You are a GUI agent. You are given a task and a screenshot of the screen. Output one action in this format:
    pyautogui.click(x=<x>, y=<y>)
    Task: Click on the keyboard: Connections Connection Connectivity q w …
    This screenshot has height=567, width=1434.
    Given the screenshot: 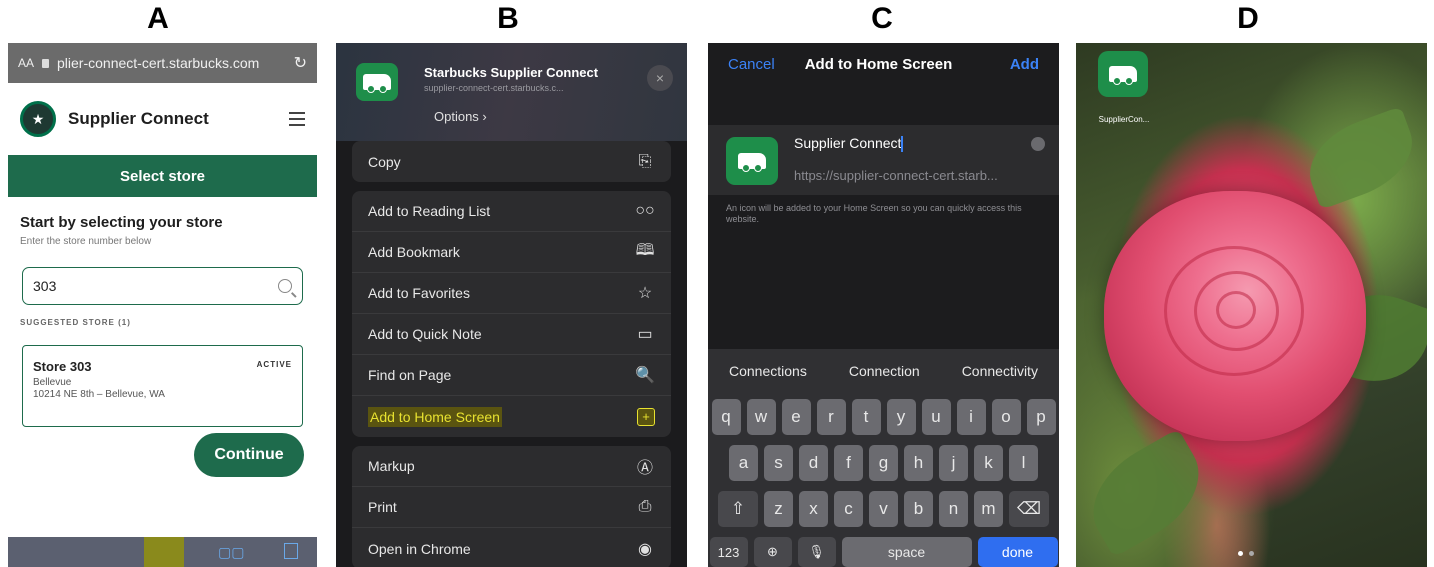 What is the action you would take?
    pyautogui.click(x=883, y=458)
    